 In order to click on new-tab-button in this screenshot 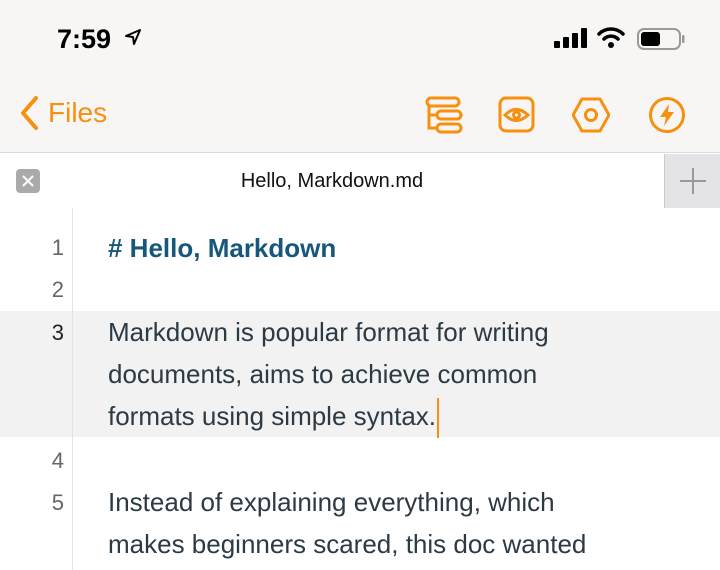, I will do `click(692, 181)`.